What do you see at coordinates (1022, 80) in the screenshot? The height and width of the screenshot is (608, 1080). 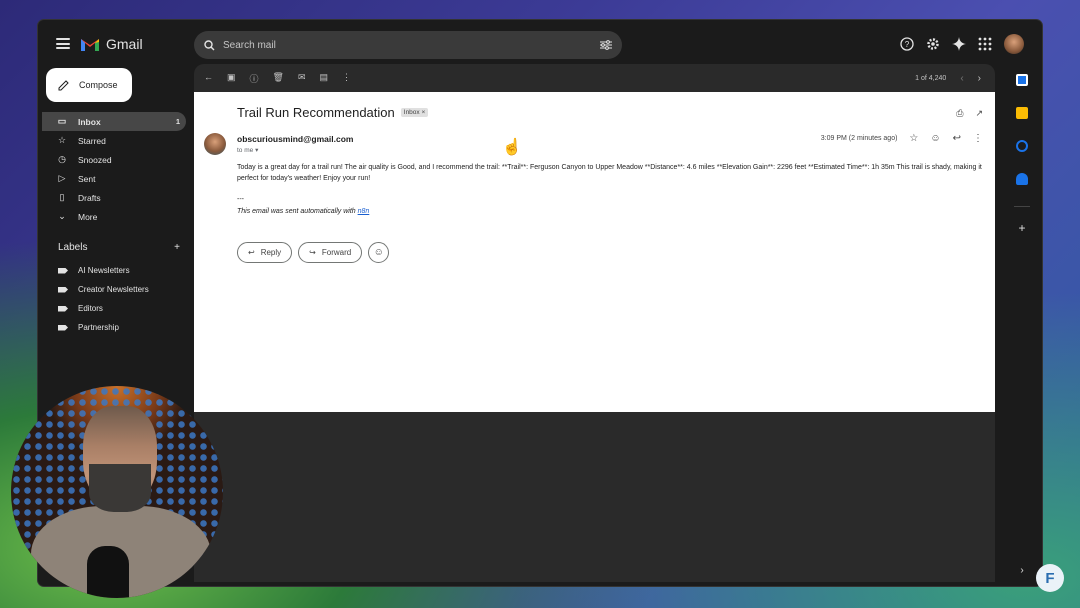 I see `calendar-icon` at bounding box center [1022, 80].